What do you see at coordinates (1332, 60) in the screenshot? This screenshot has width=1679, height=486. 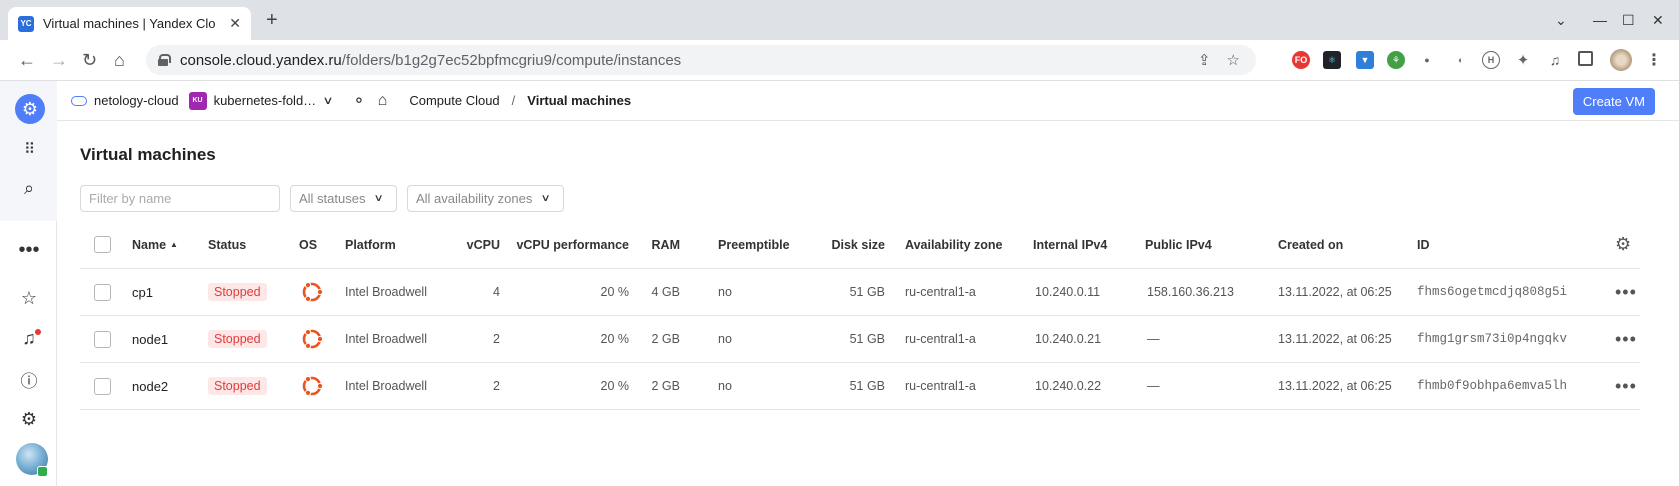 I see `extension-react-icon: ⚛` at bounding box center [1332, 60].